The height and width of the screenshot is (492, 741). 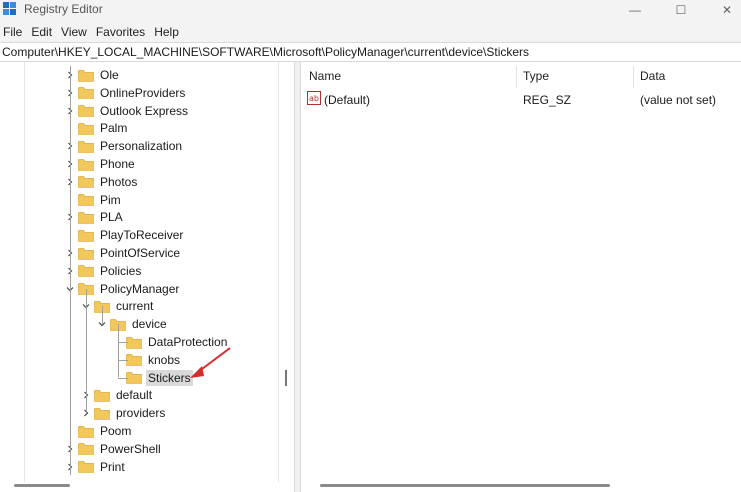 I want to click on menu-favorites: Favorites, so click(x=122, y=31).